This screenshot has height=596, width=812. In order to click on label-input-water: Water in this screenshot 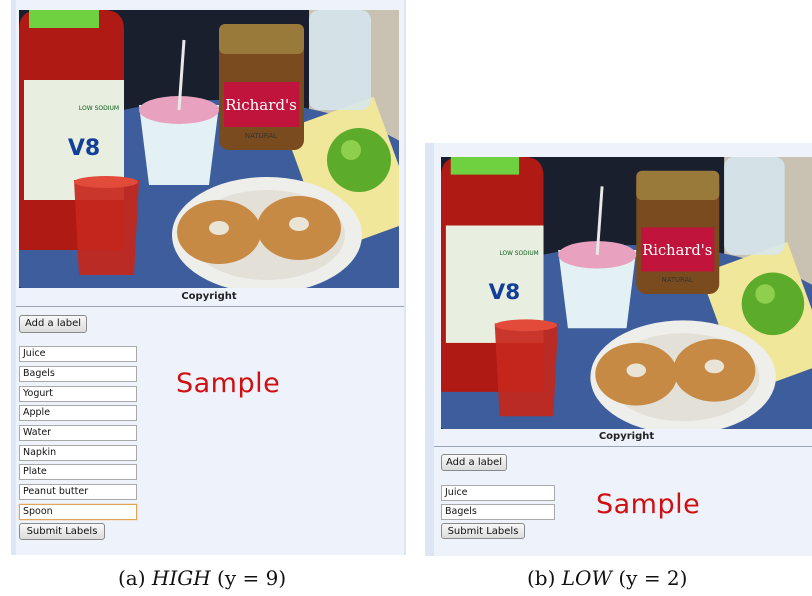, I will do `click(78, 433)`.